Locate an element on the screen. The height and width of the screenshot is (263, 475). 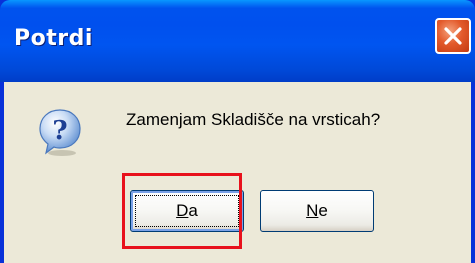
no-button-label-rest: e is located at coordinates (323, 210).